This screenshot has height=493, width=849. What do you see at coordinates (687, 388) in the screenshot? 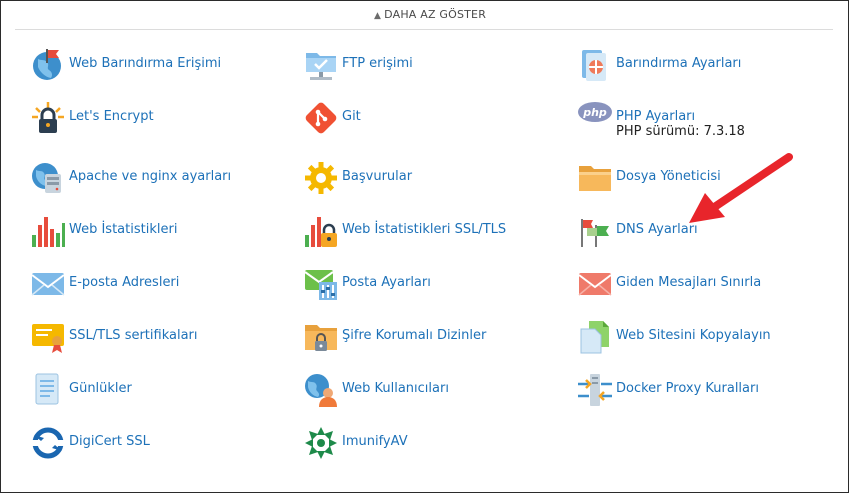
I see `tool-label: Docker Proxy Kuralları` at bounding box center [687, 388].